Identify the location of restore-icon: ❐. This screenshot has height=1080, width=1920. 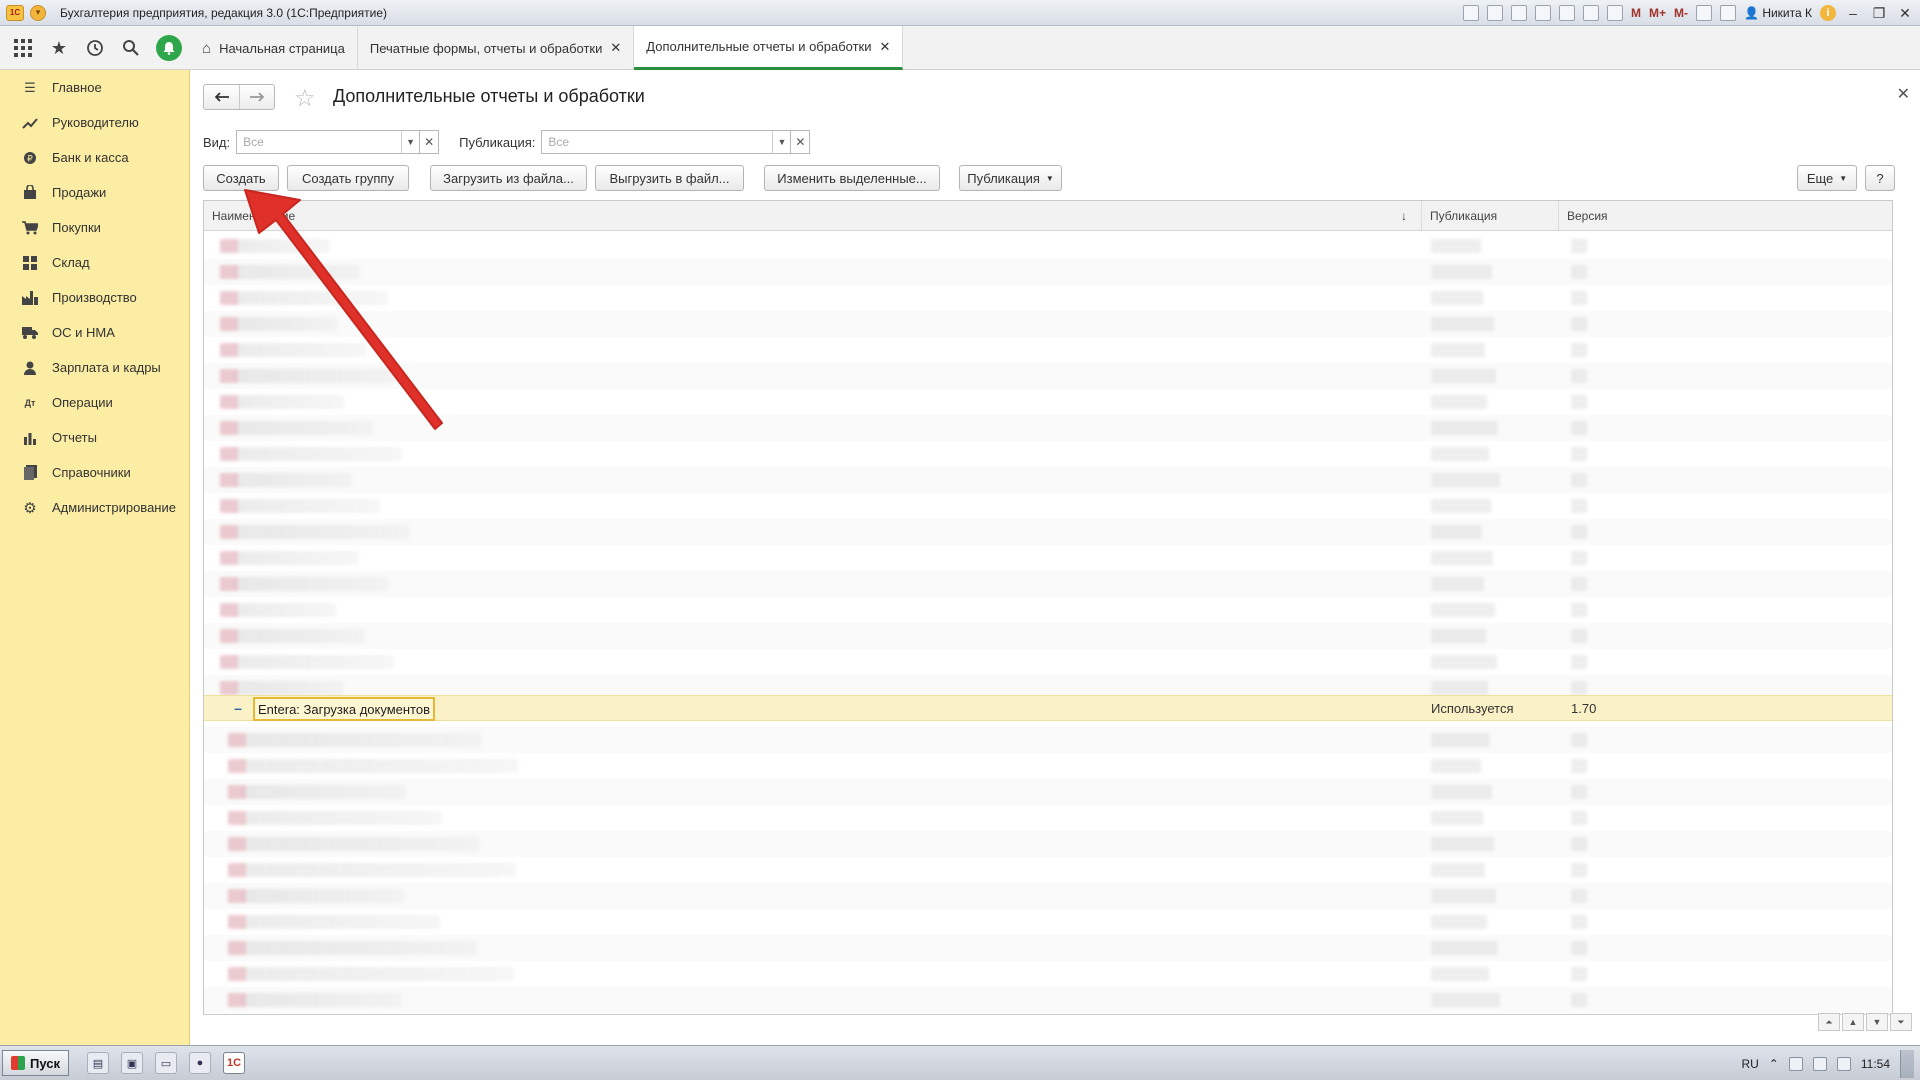
(1879, 13).